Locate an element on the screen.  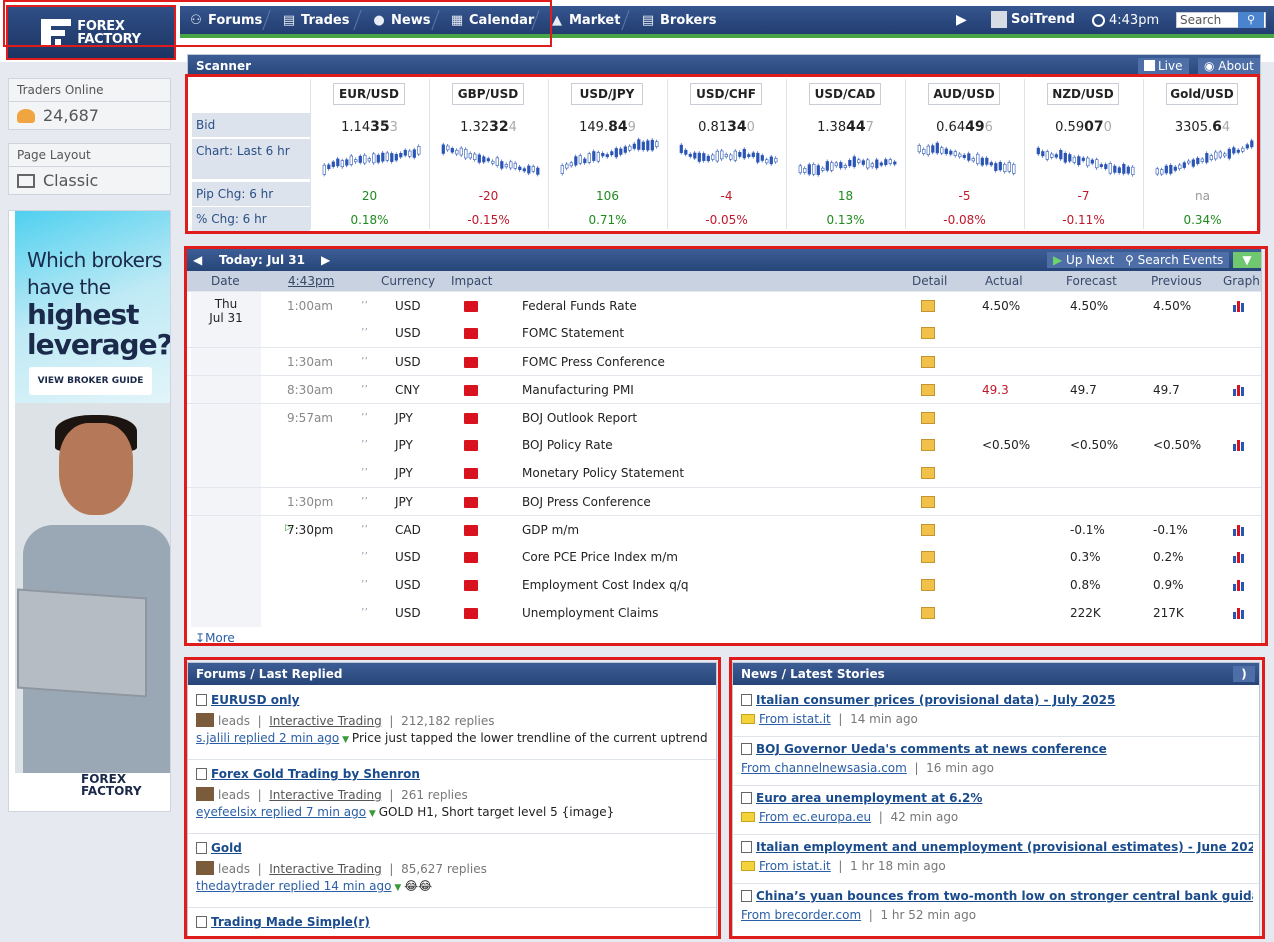
event-title: BOJ Outlook Report is located at coordinates (579, 418).